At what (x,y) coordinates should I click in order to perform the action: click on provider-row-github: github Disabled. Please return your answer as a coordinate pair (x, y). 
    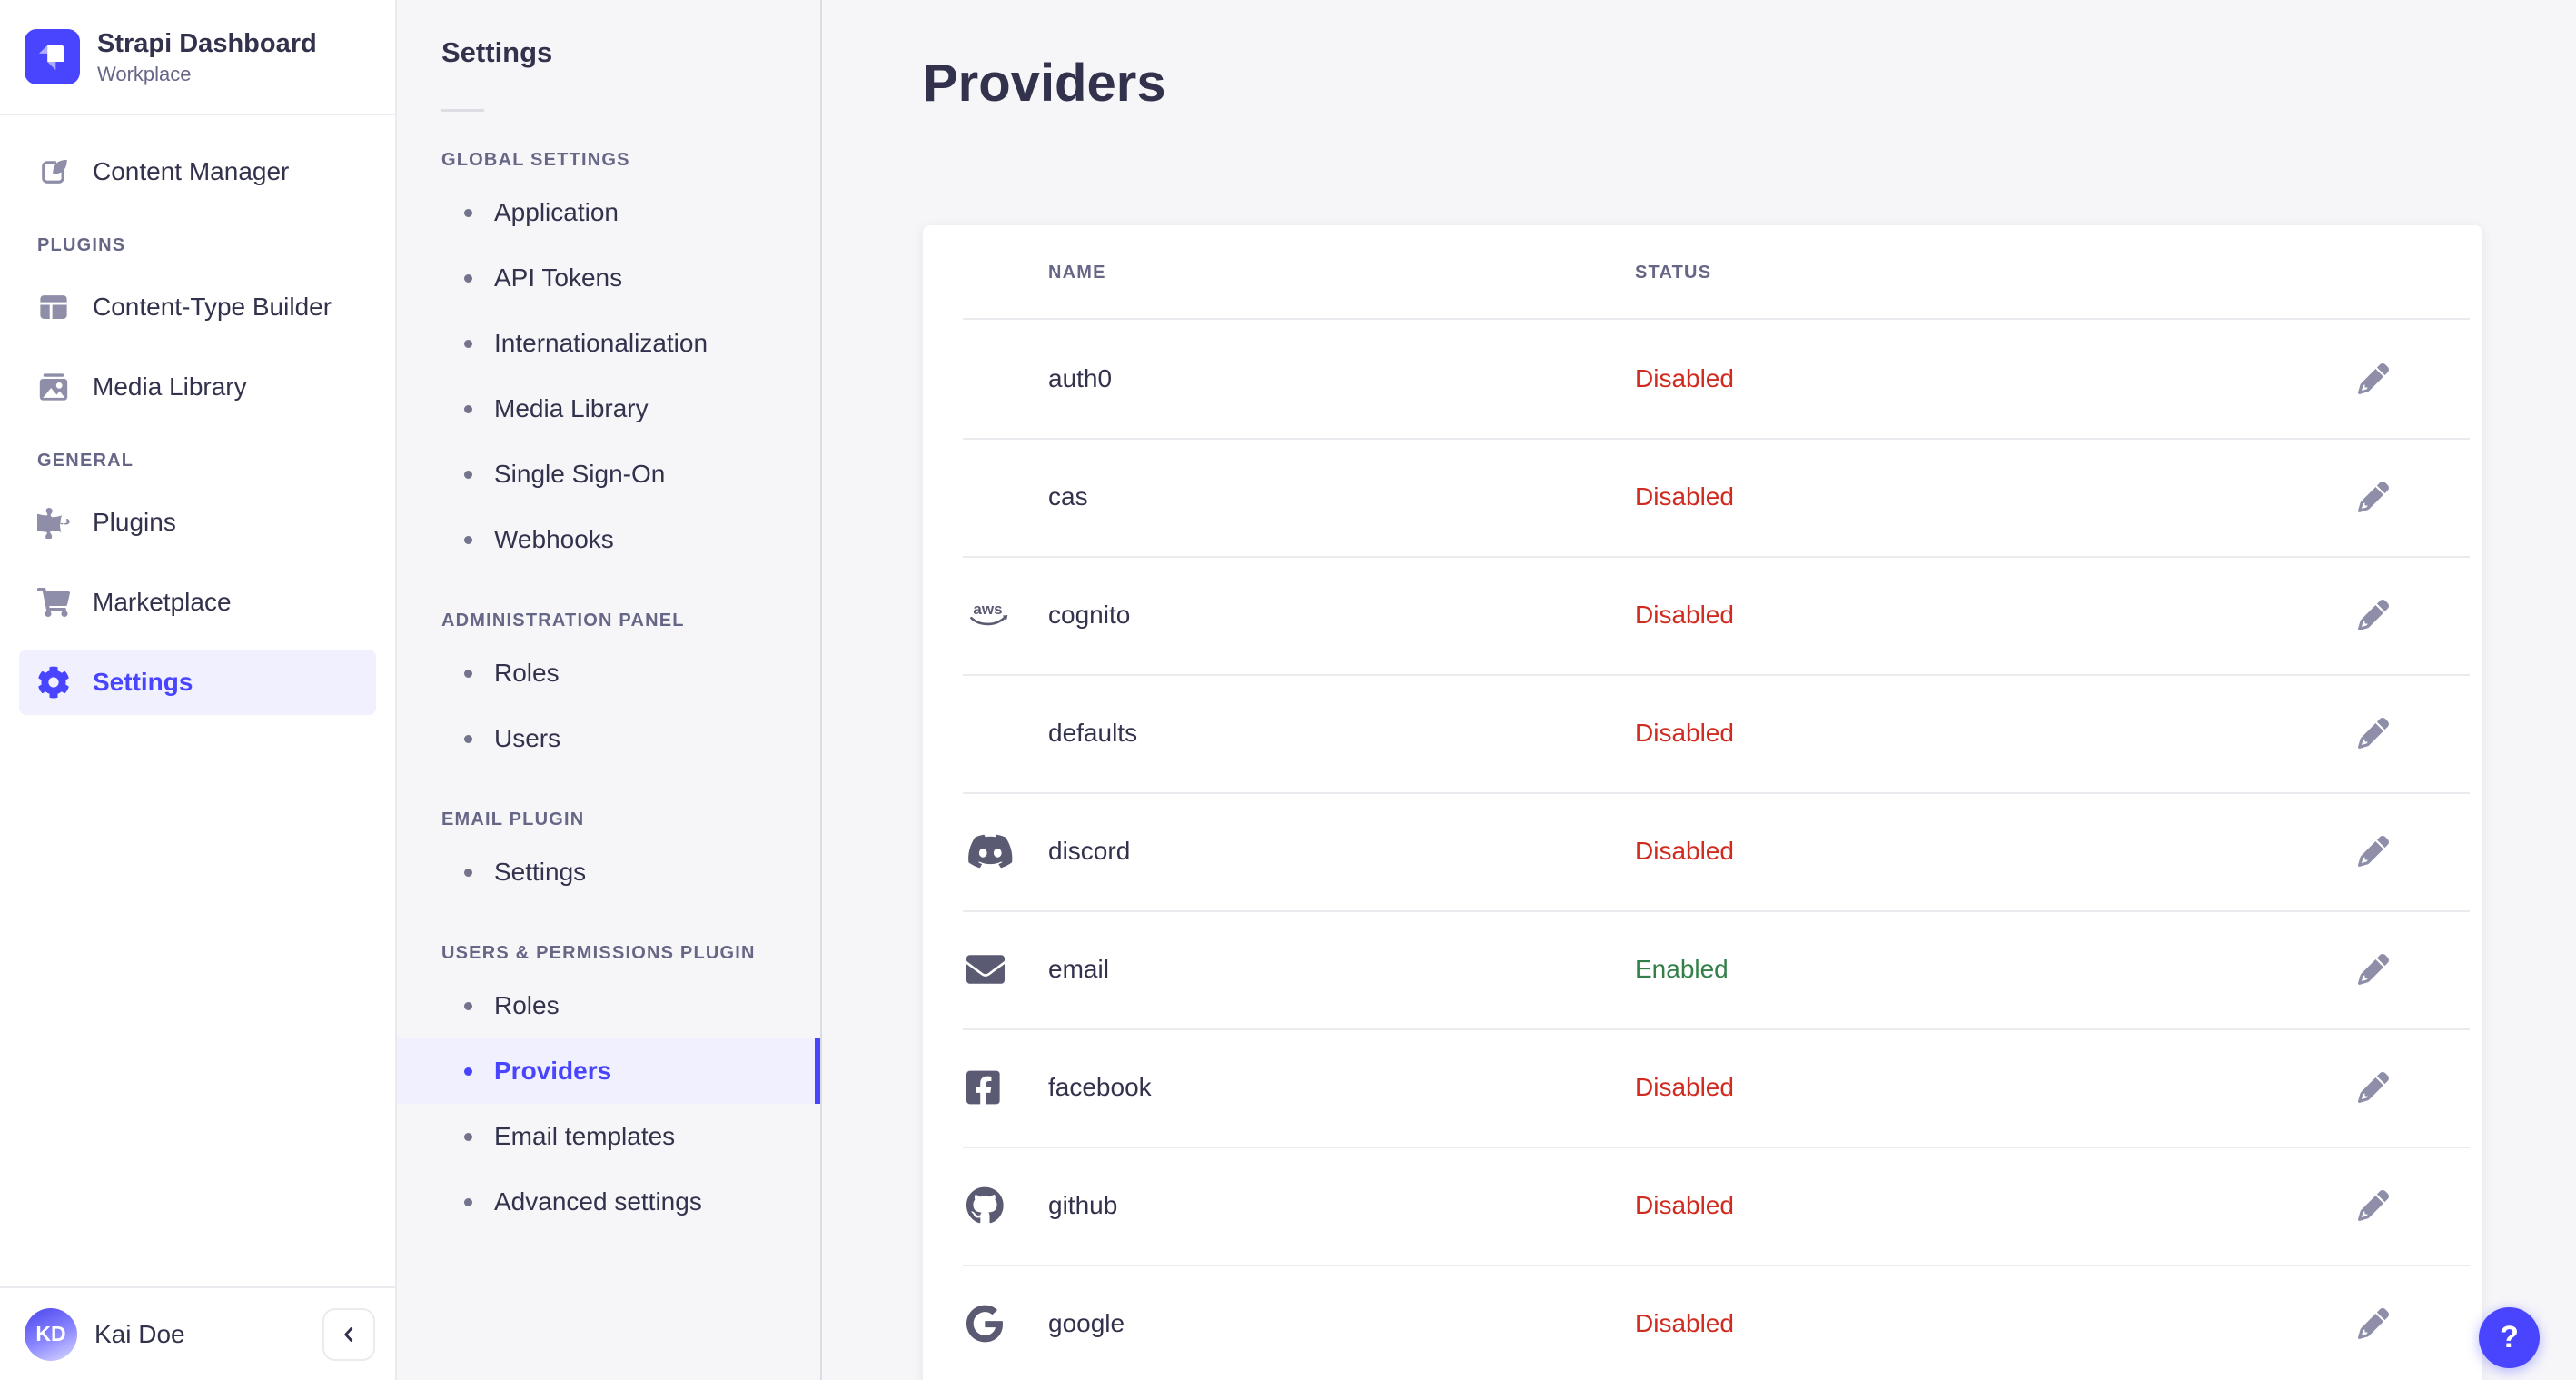
    Looking at the image, I should click on (1702, 1206).